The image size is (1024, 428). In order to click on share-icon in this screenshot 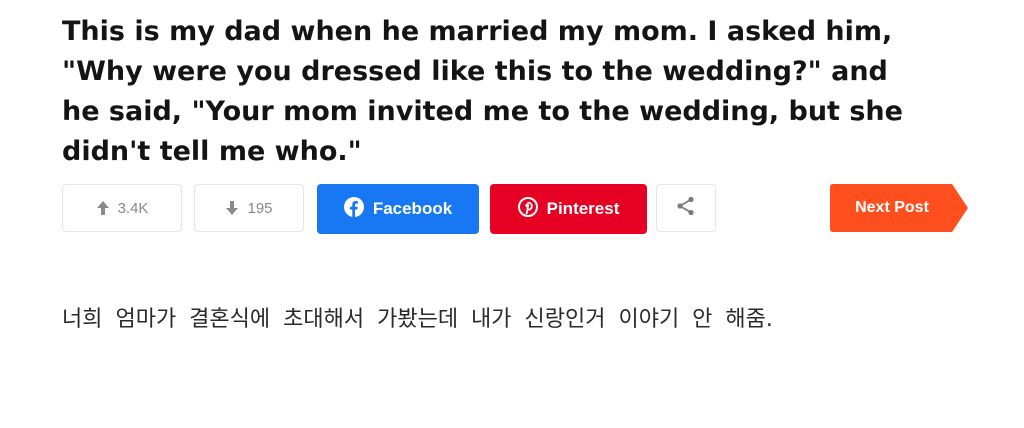, I will do `click(686, 208)`.